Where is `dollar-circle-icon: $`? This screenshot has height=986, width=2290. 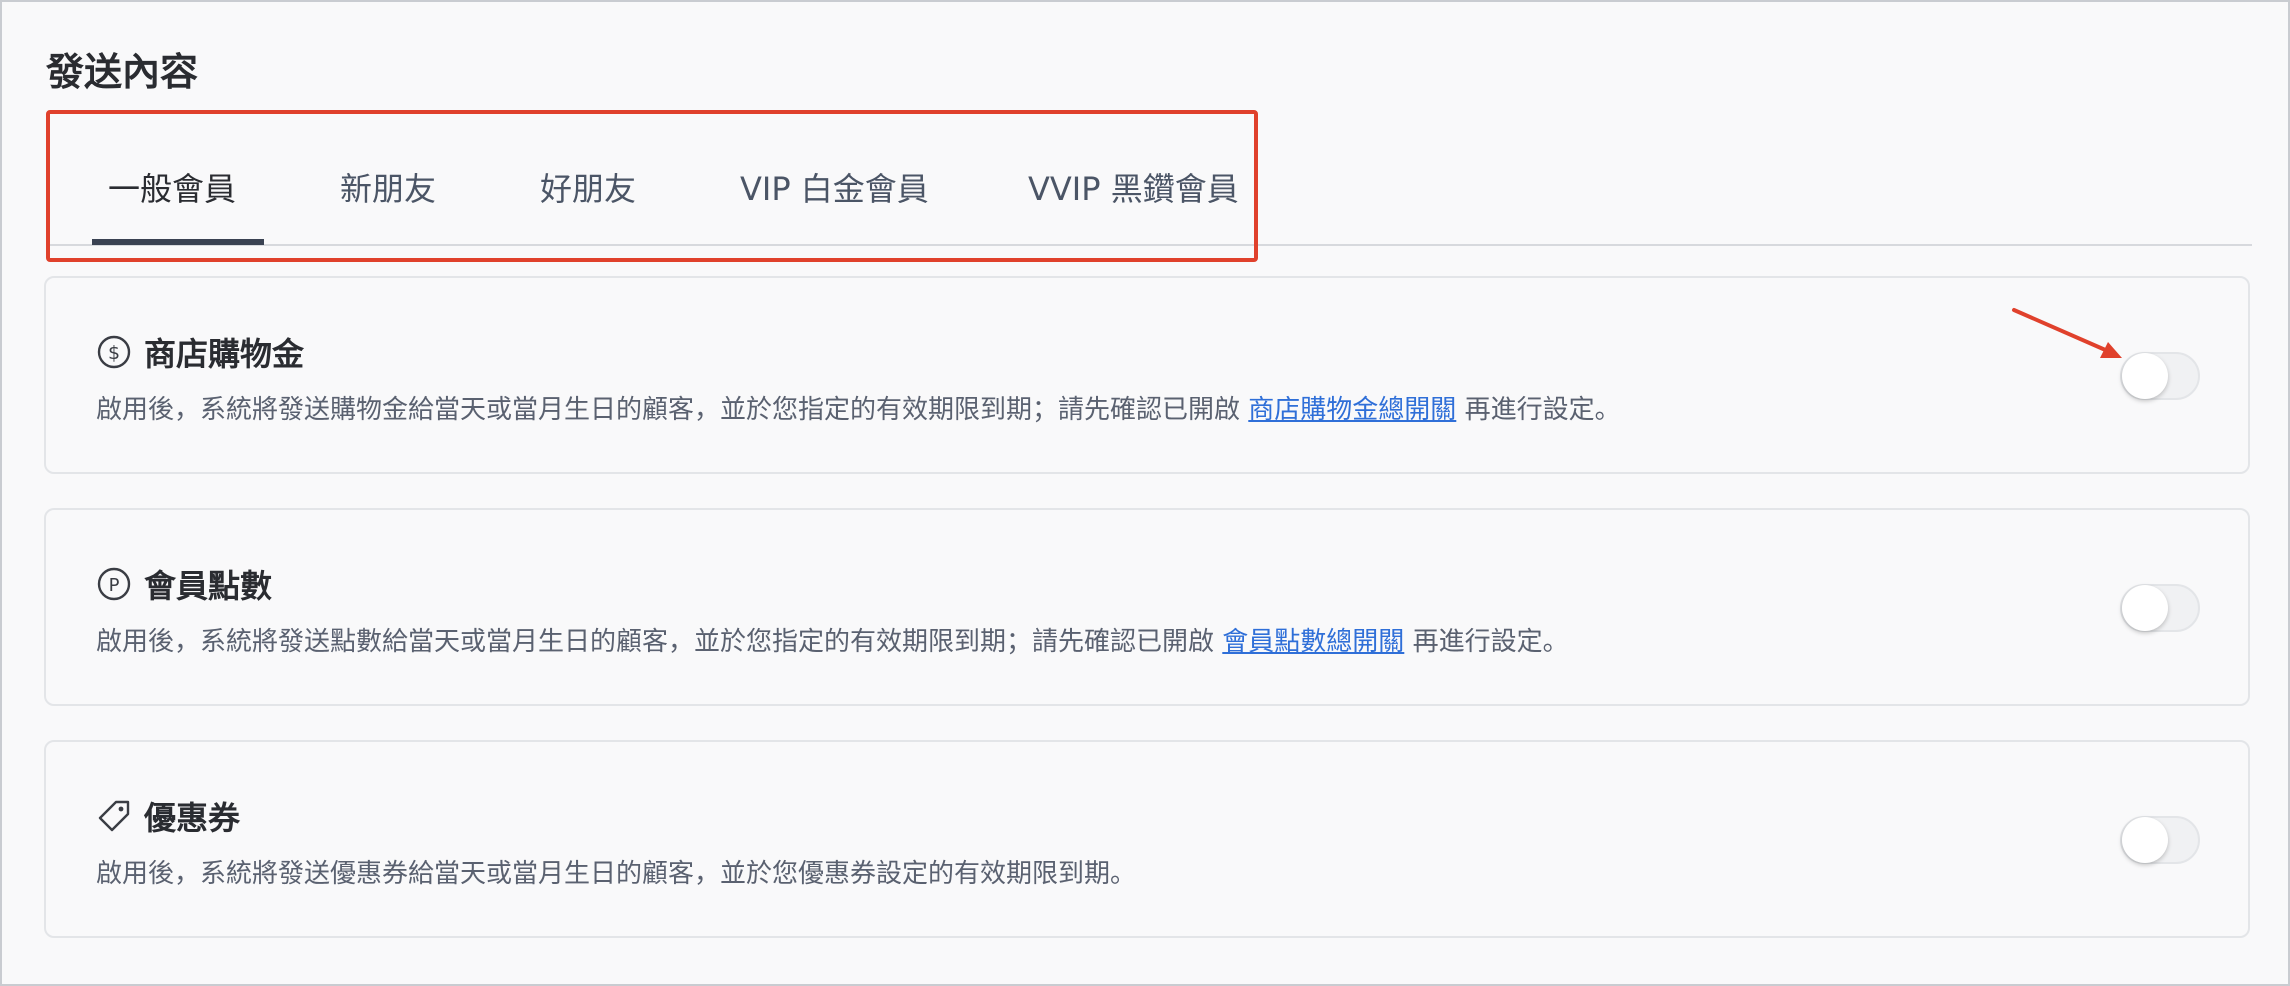 dollar-circle-icon: $ is located at coordinates (114, 352).